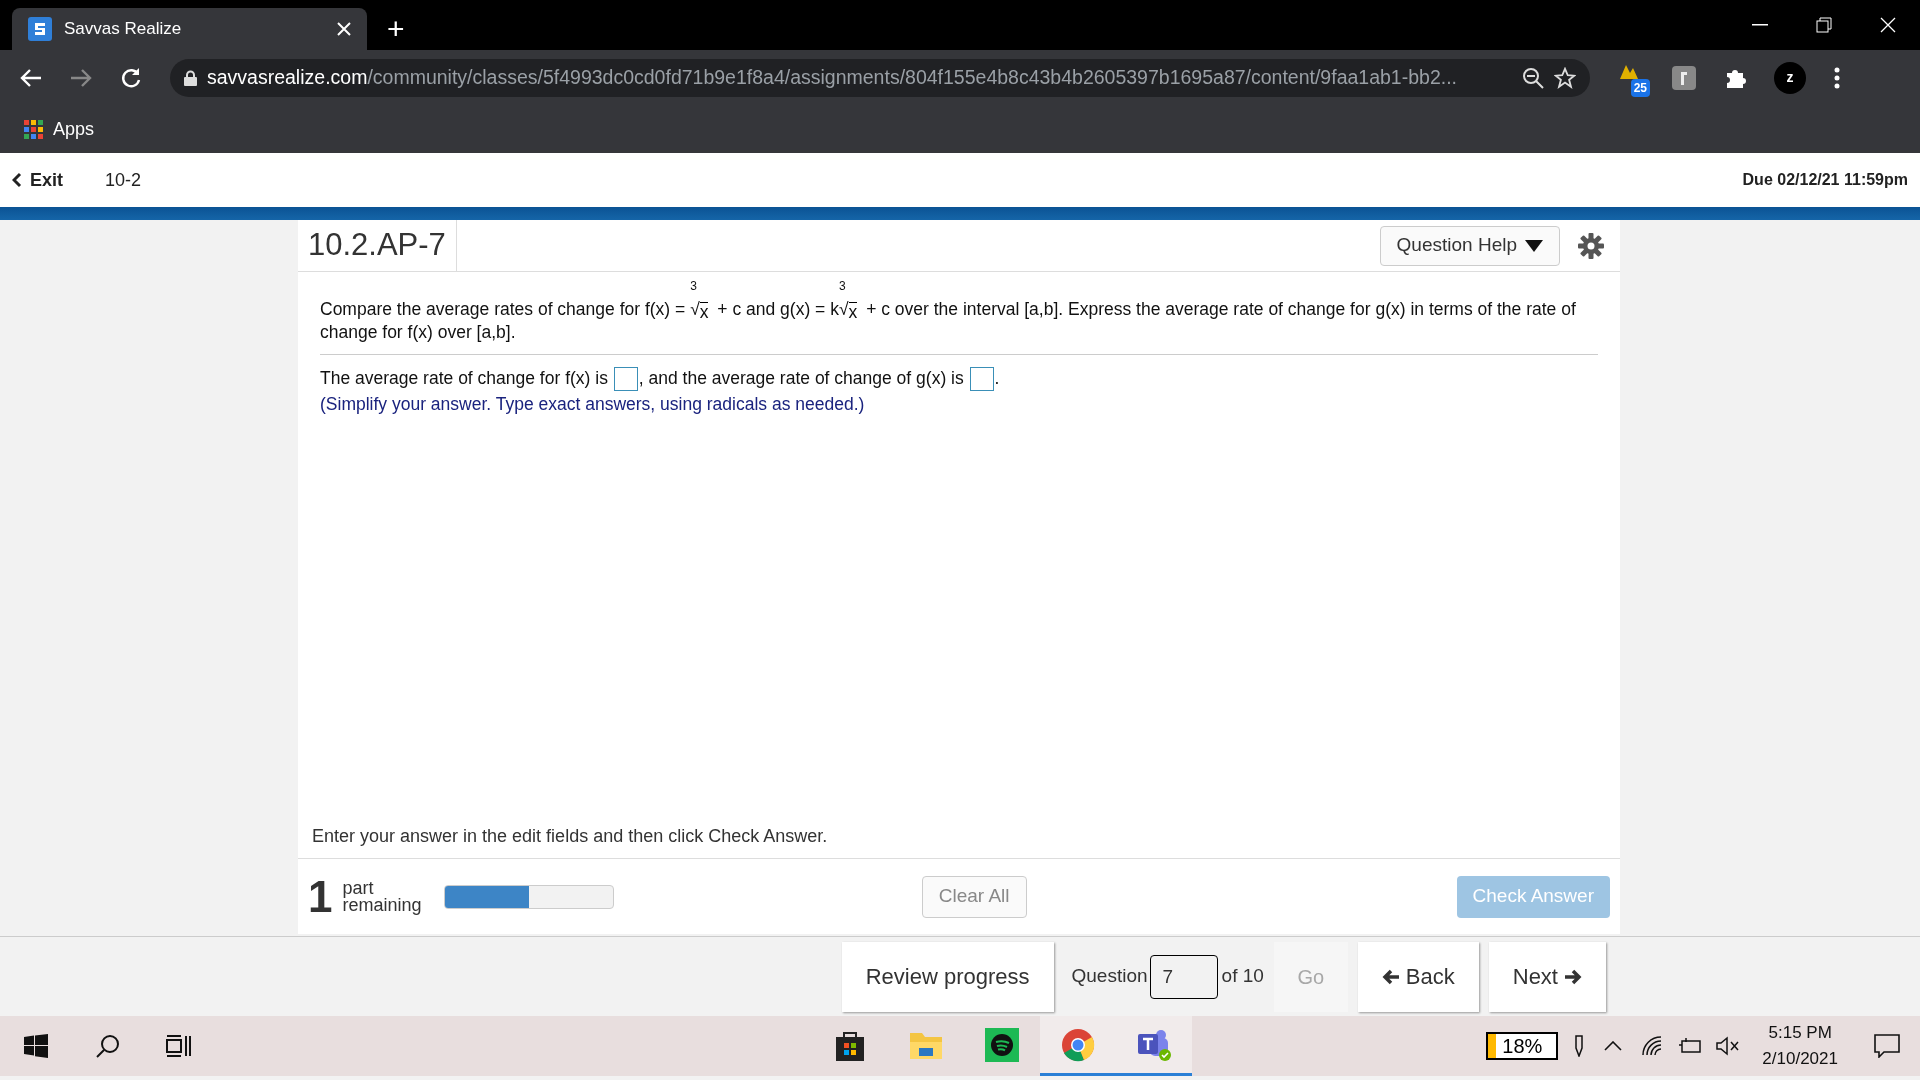 The image size is (1920, 1080). What do you see at coordinates (1613, 1046) in the screenshot?
I see `chevron-up-icon` at bounding box center [1613, 1046].